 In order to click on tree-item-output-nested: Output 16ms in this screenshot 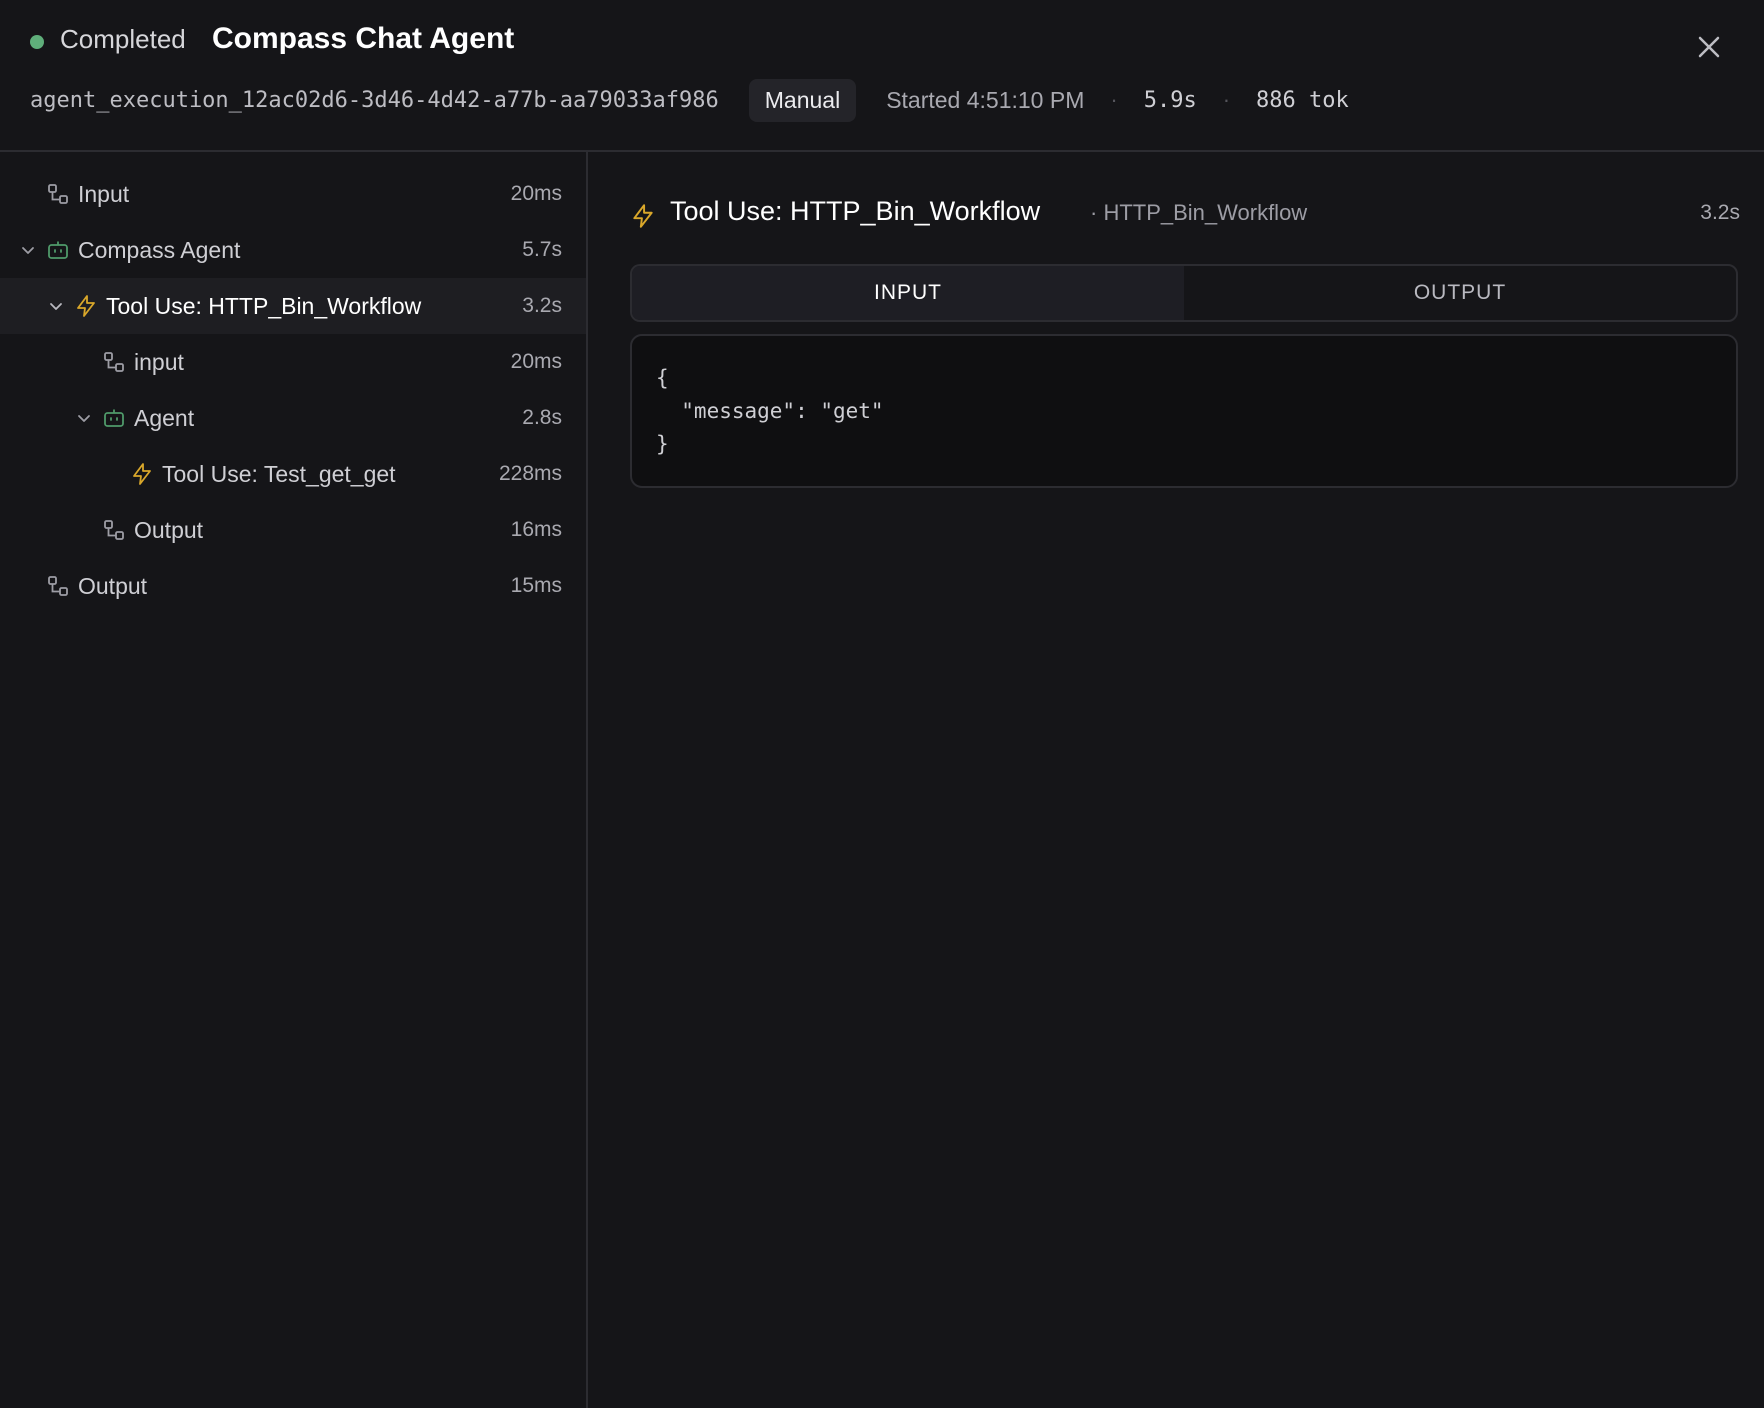, I will do `click(293, 530)`.